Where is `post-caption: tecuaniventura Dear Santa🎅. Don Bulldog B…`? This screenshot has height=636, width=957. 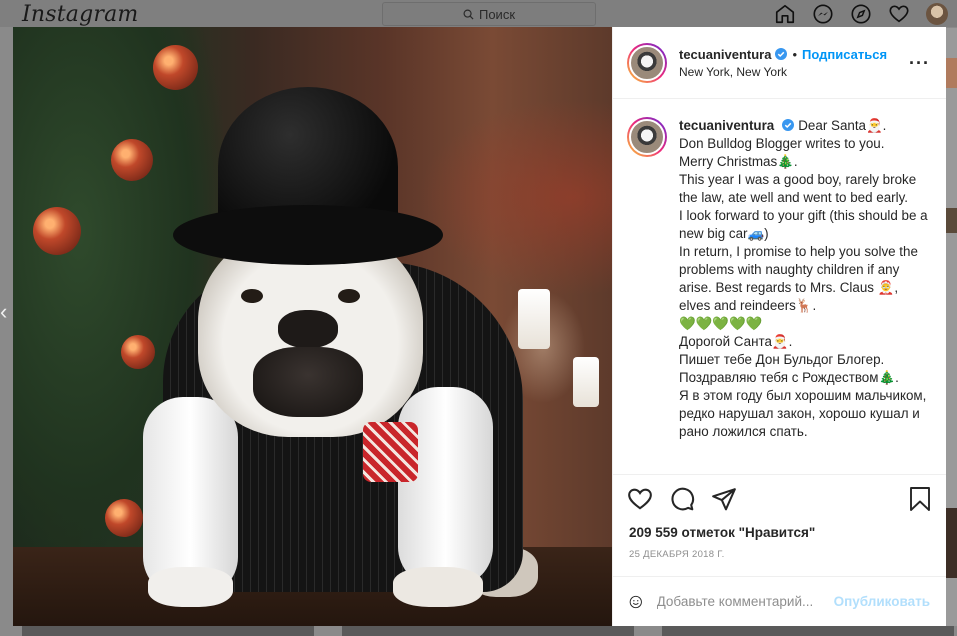 post-caption: tecuaniventura Dear Santa🎅. Don Bulldog B… is located at coordinates (804, 295).